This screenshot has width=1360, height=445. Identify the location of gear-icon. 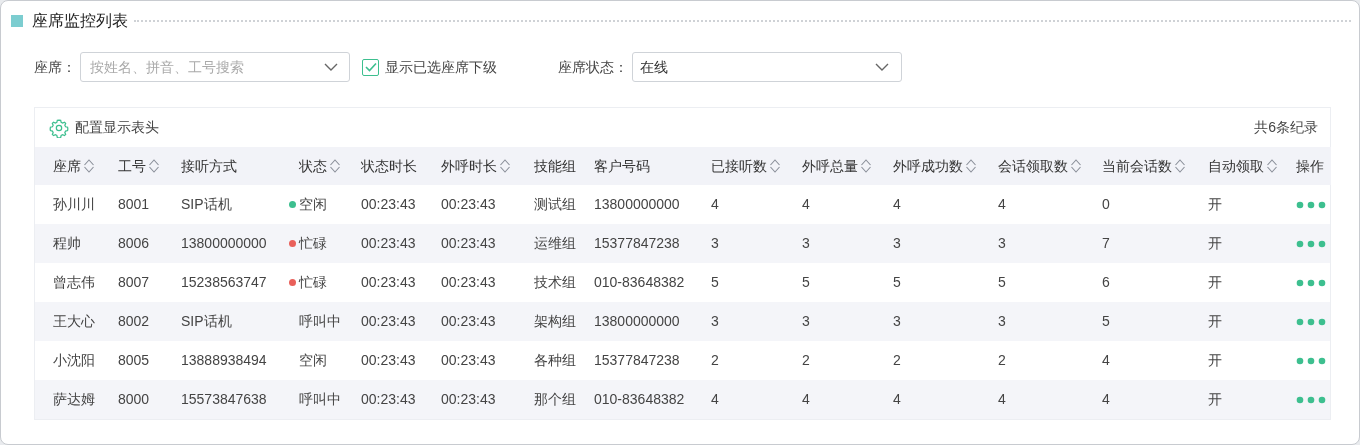
(59, 127).